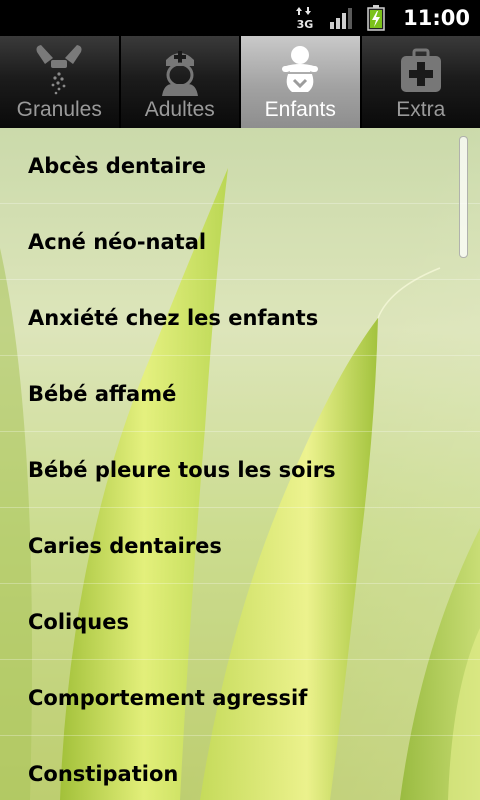  Describe the element at coordinates (179, 109) in the screenshot. I see `tab-label: Adultes` at that location.